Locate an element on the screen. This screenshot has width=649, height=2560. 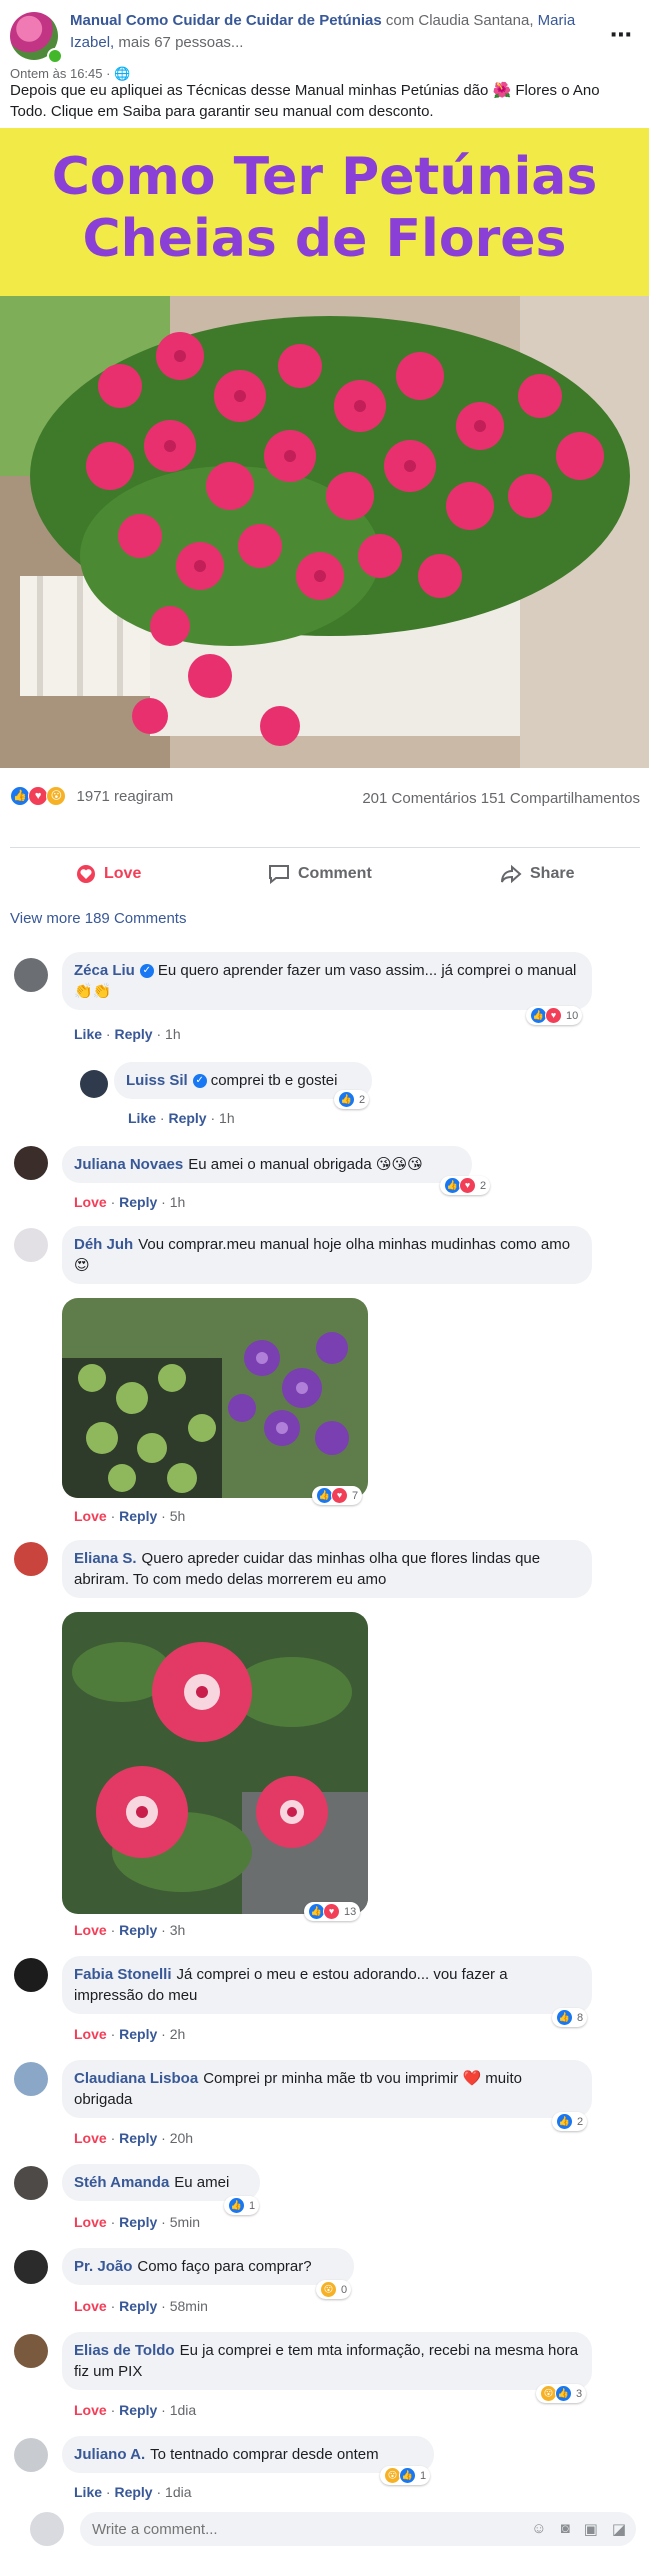
camera-icon: ◙ is located at coordinates (565, 2529).